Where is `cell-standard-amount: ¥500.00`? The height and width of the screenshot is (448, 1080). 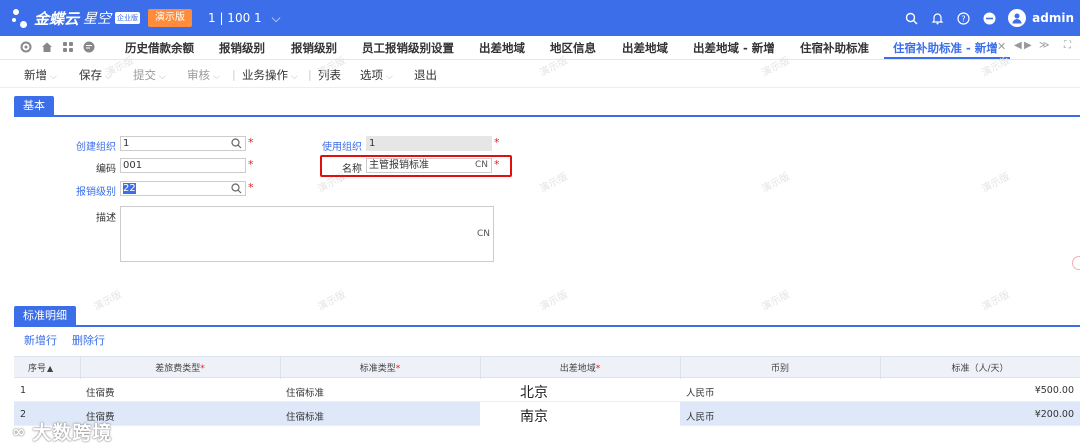 cell-standard-amount: ¥500.00 is located at coordinates (977, 390).